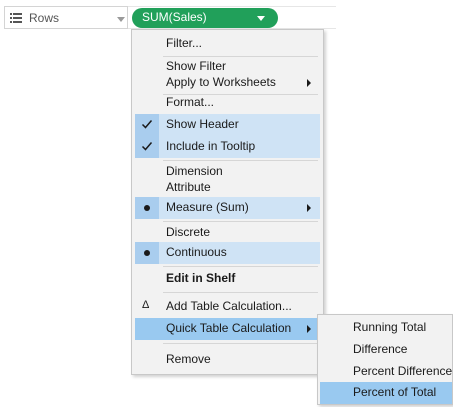  What do you see at coordinates (227, 329) in the screenshot?
I see `menu-item-quick-table-calculation: Quick Table Calculation` at bounding box center [227, 329].